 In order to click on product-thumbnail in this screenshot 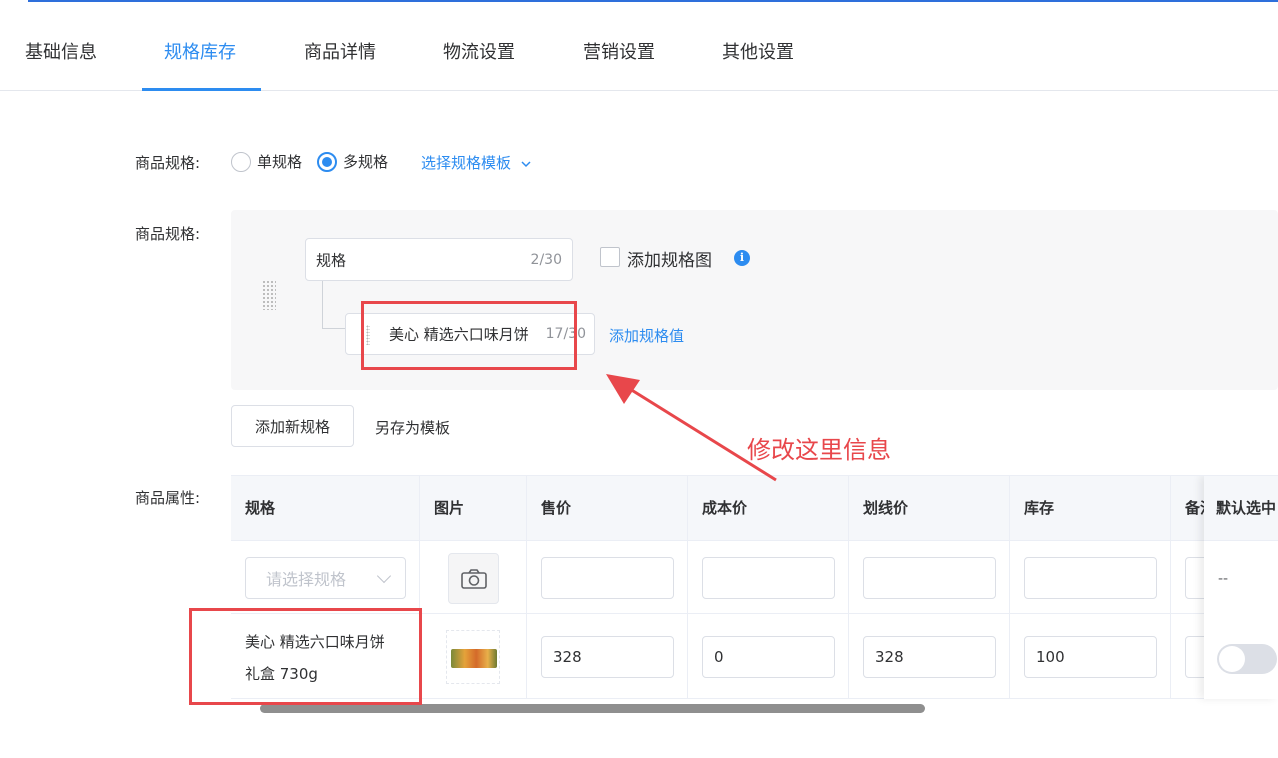, I will do `click(473, 657)`.